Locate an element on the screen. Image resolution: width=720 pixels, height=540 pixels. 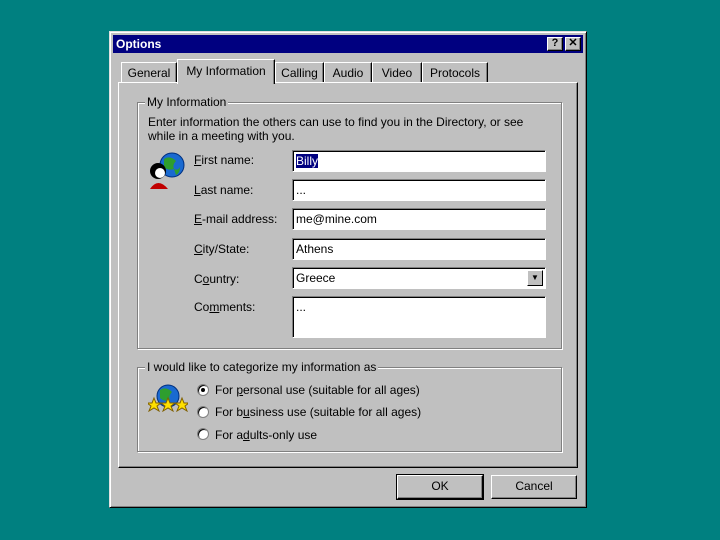
group-legend: My Information is located at coordinates (187, 102).